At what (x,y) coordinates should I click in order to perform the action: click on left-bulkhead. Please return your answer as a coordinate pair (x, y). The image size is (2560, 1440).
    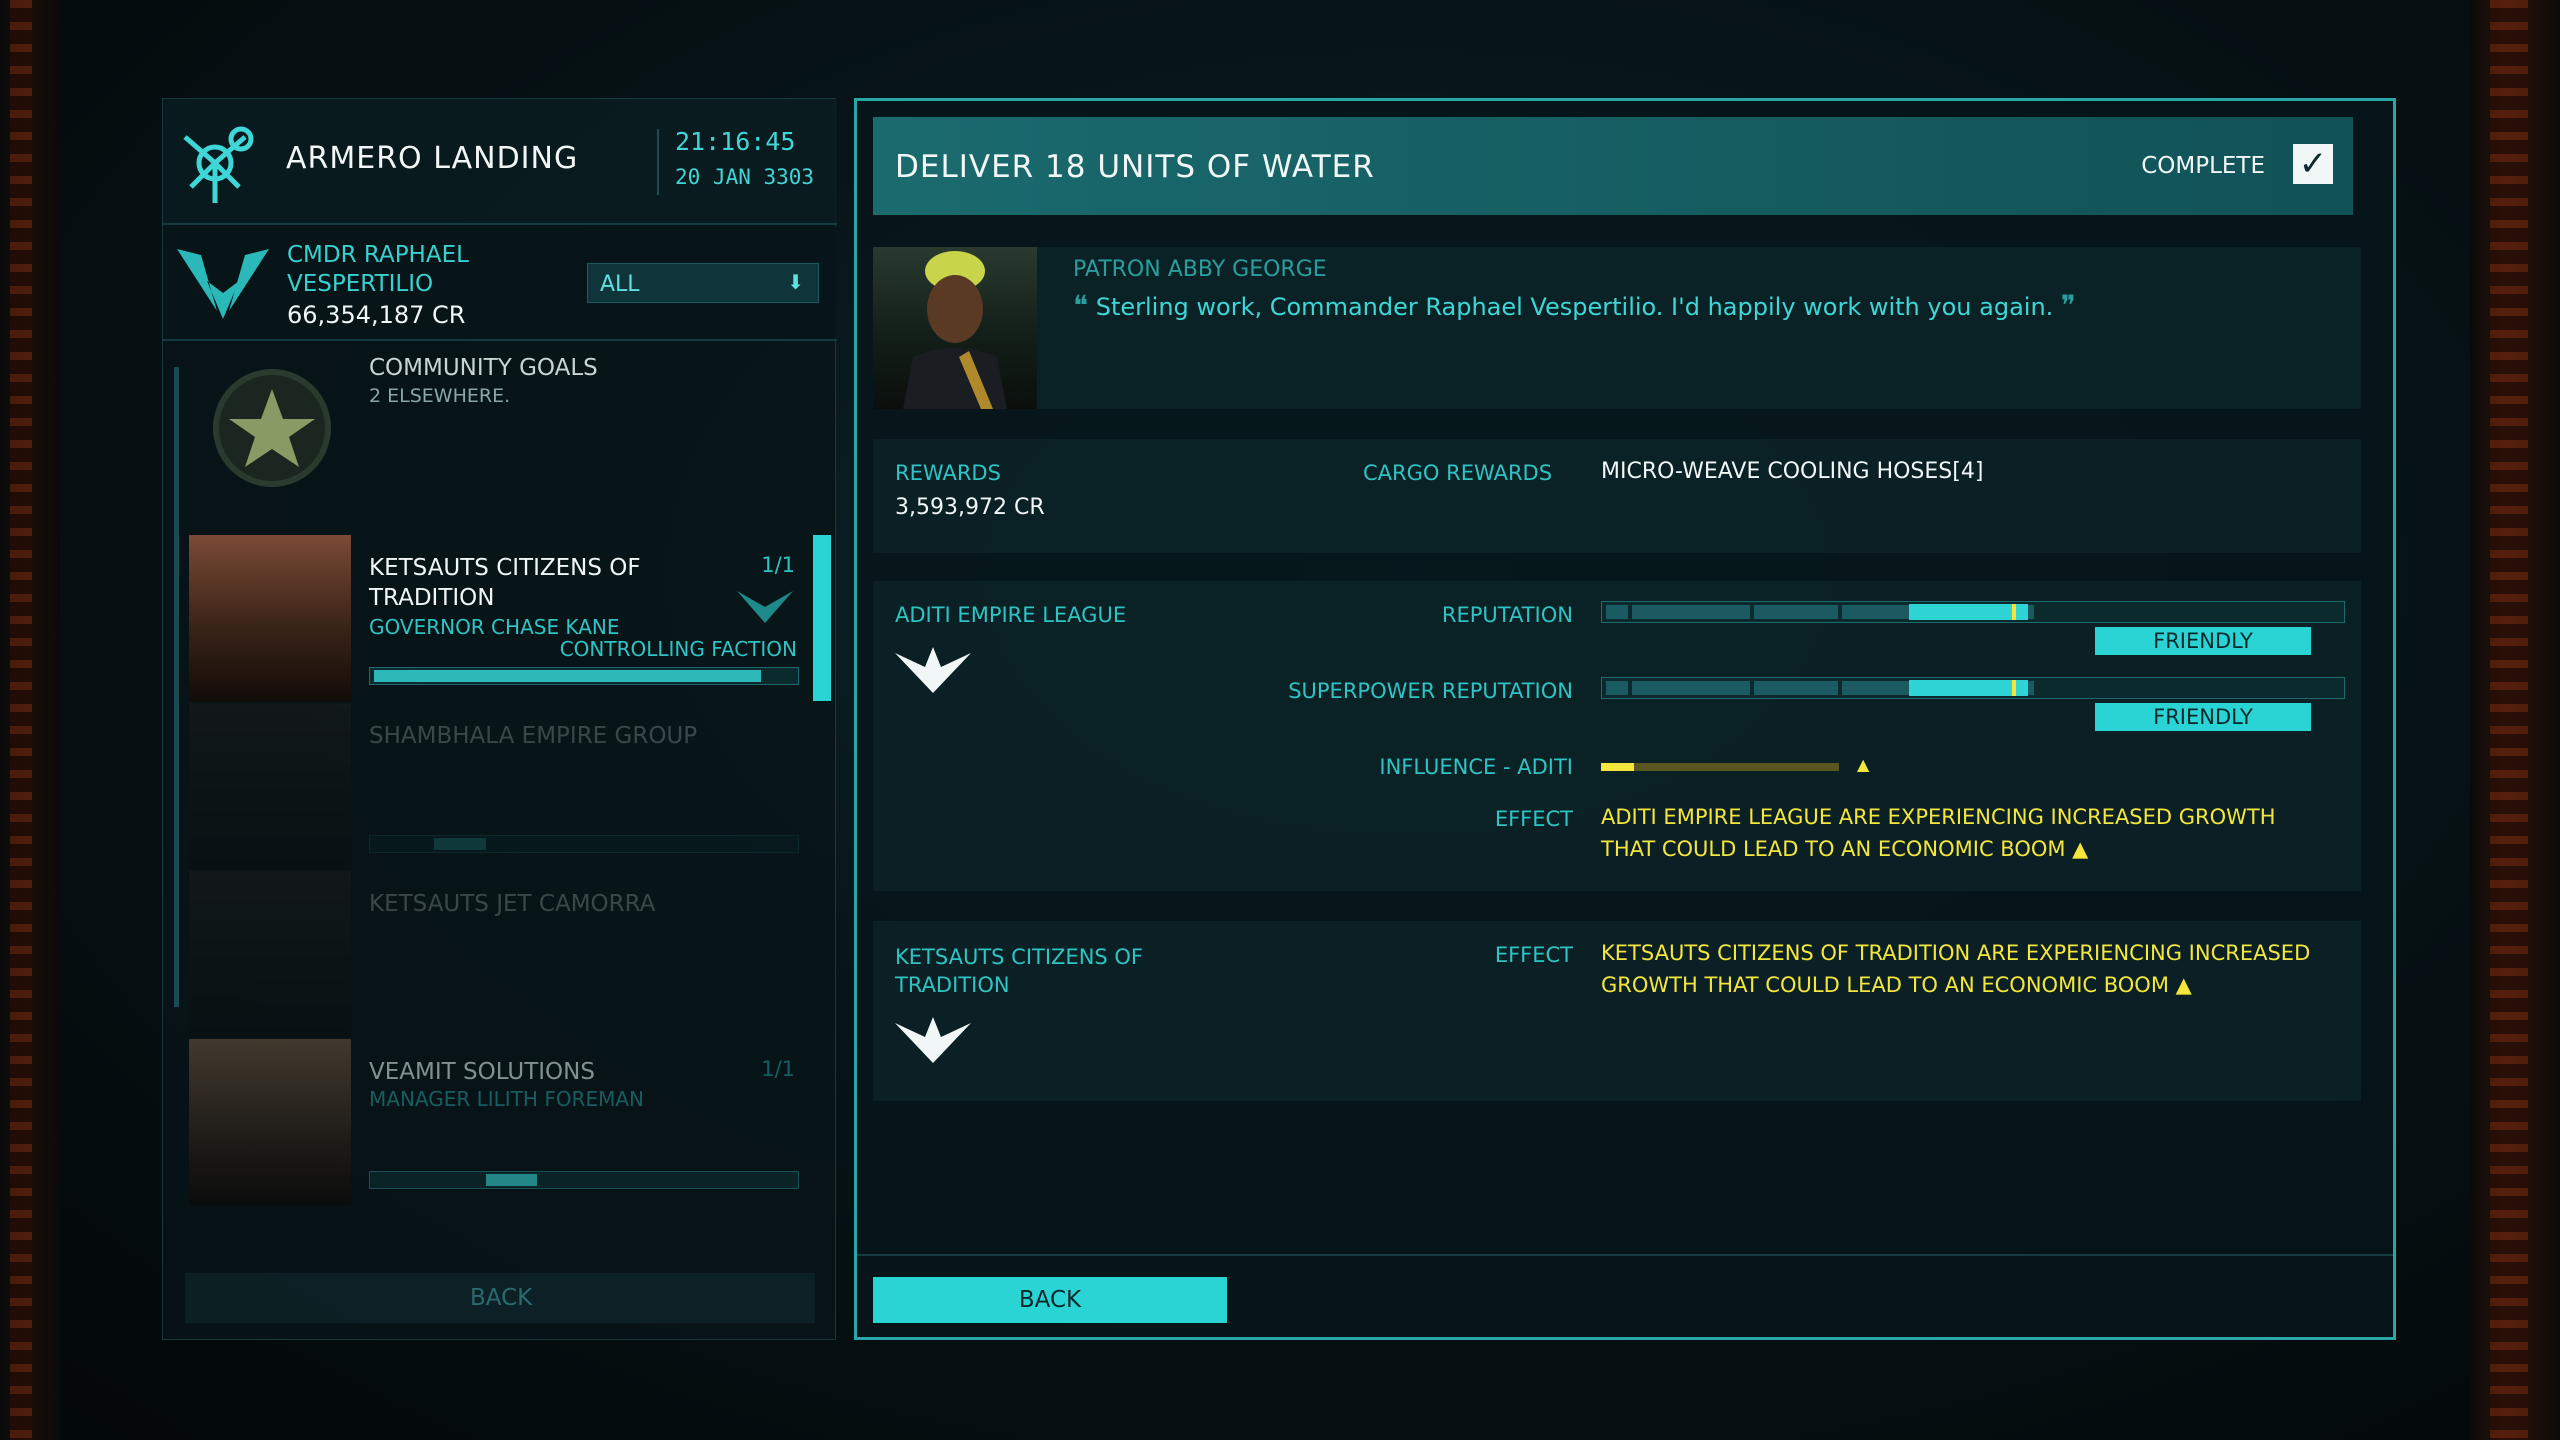
    Looking at the image, I should click on (30, 720).